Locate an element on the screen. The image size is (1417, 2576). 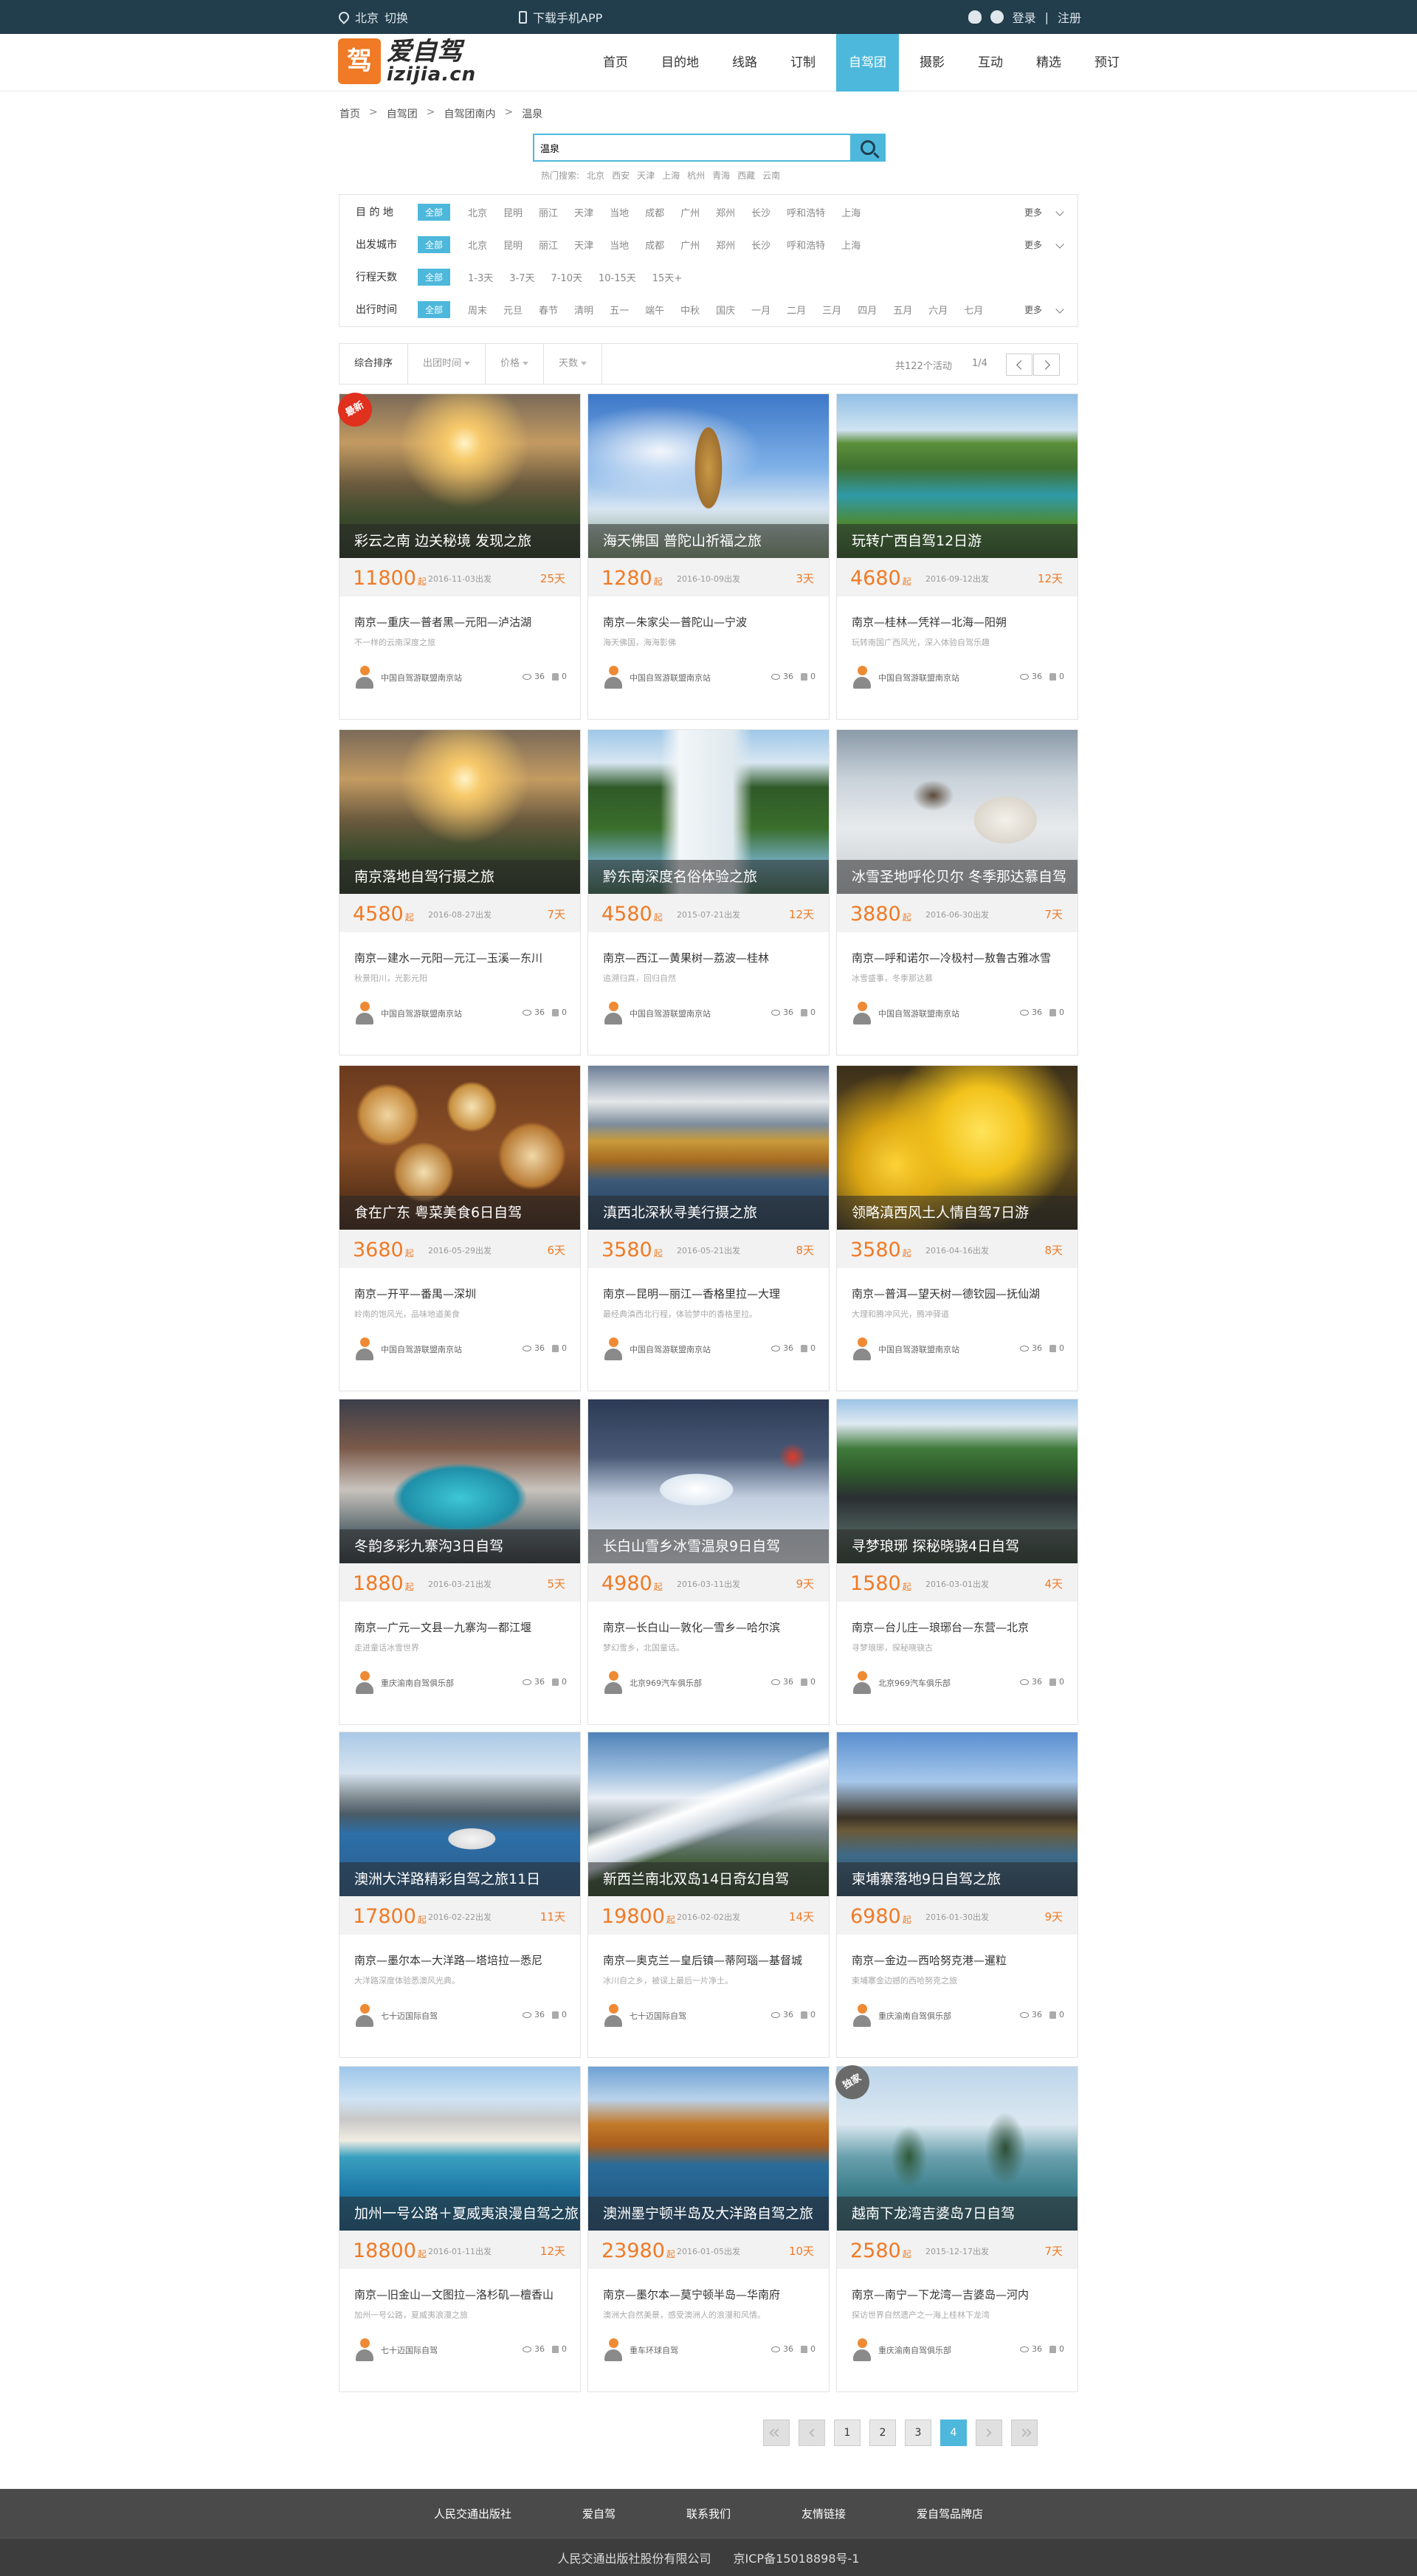
filter-option: 北京 is located at coordinates (477, 245).